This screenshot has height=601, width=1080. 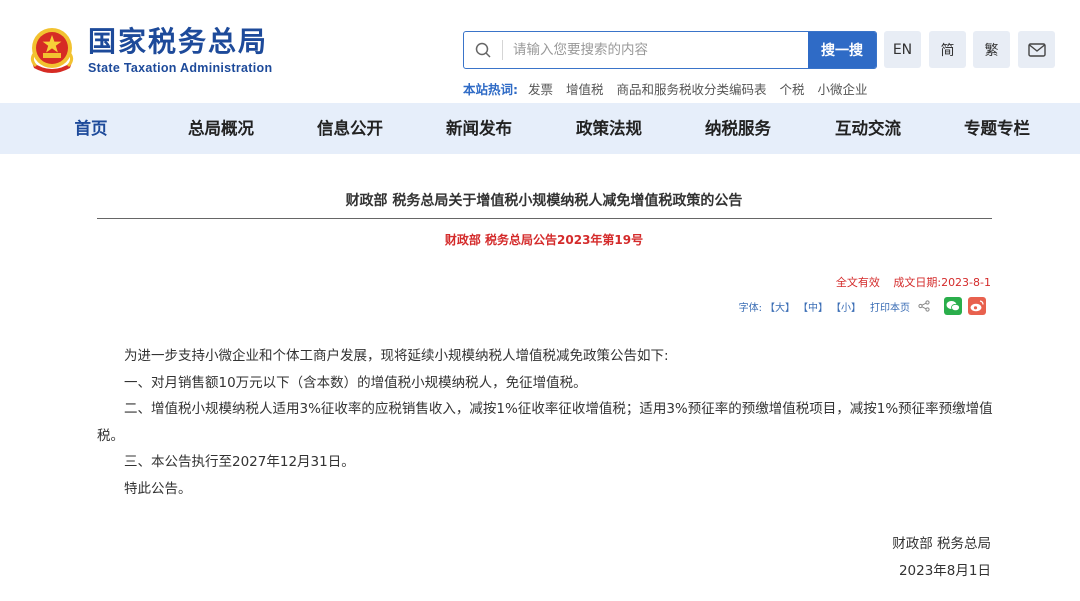 What do you see at coordinates (544, 218) in the screenshot?
I see `title-divider` at bounding box center [544, 218].